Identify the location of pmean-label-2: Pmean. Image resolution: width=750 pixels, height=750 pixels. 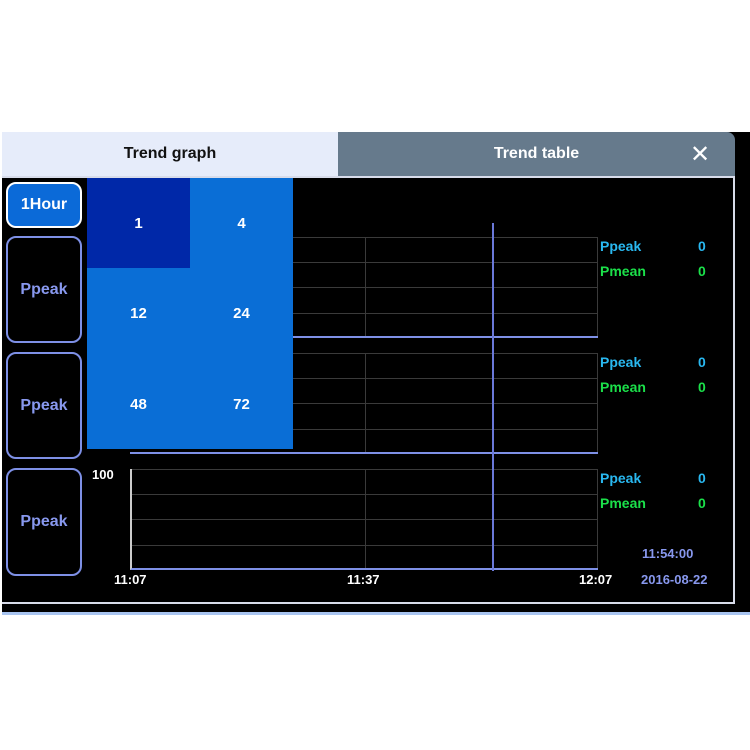
(623, 387).